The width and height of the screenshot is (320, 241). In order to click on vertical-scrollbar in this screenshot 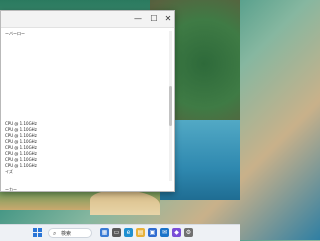, I will do `click(170, 106)`.